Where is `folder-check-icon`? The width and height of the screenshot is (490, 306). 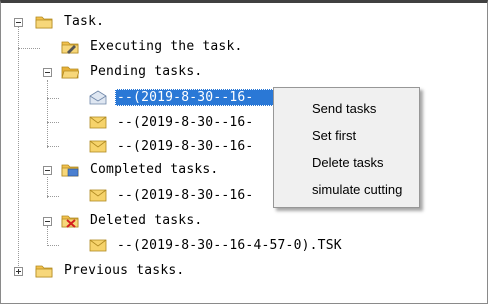
folder-check-icon is located at coordinates (70, 170).